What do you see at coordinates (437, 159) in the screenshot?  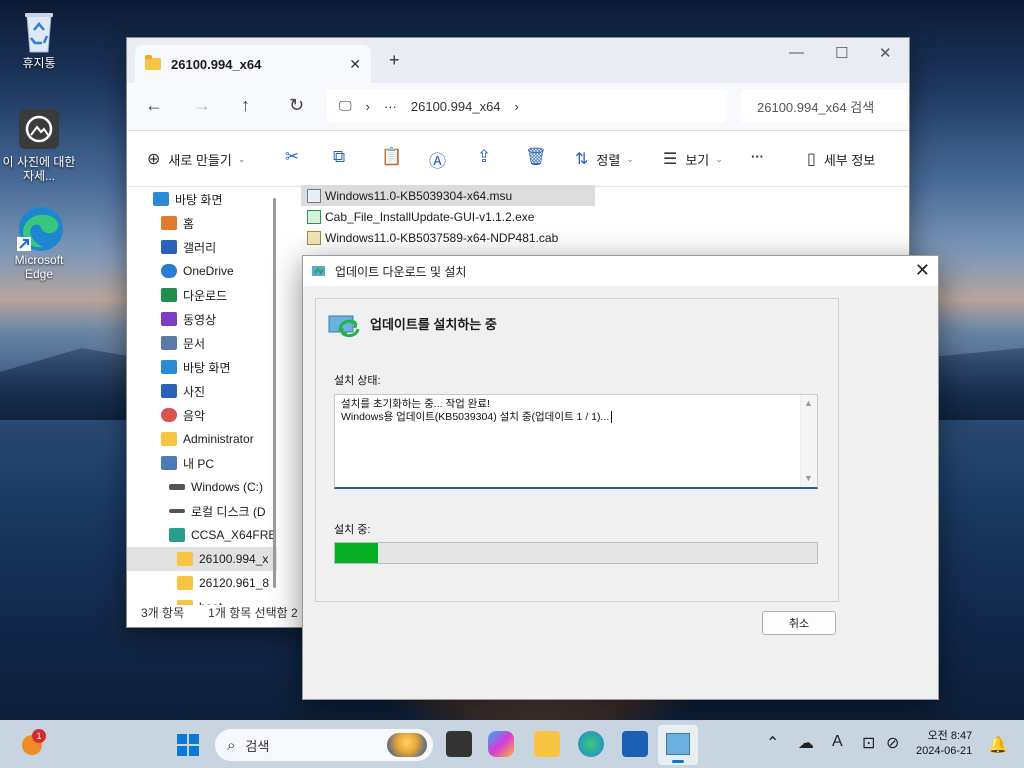 I see `rename-icon: Ⓐ` at bounding box center [437, 159].